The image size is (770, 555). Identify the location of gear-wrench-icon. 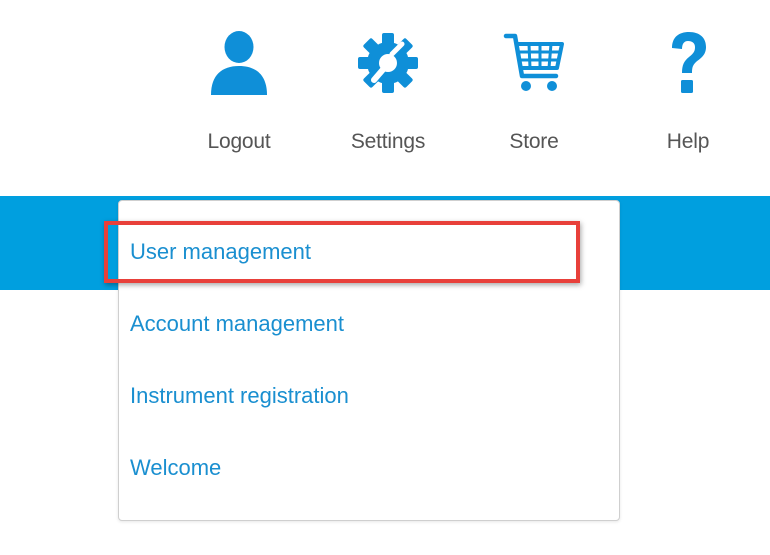
(388, 66).